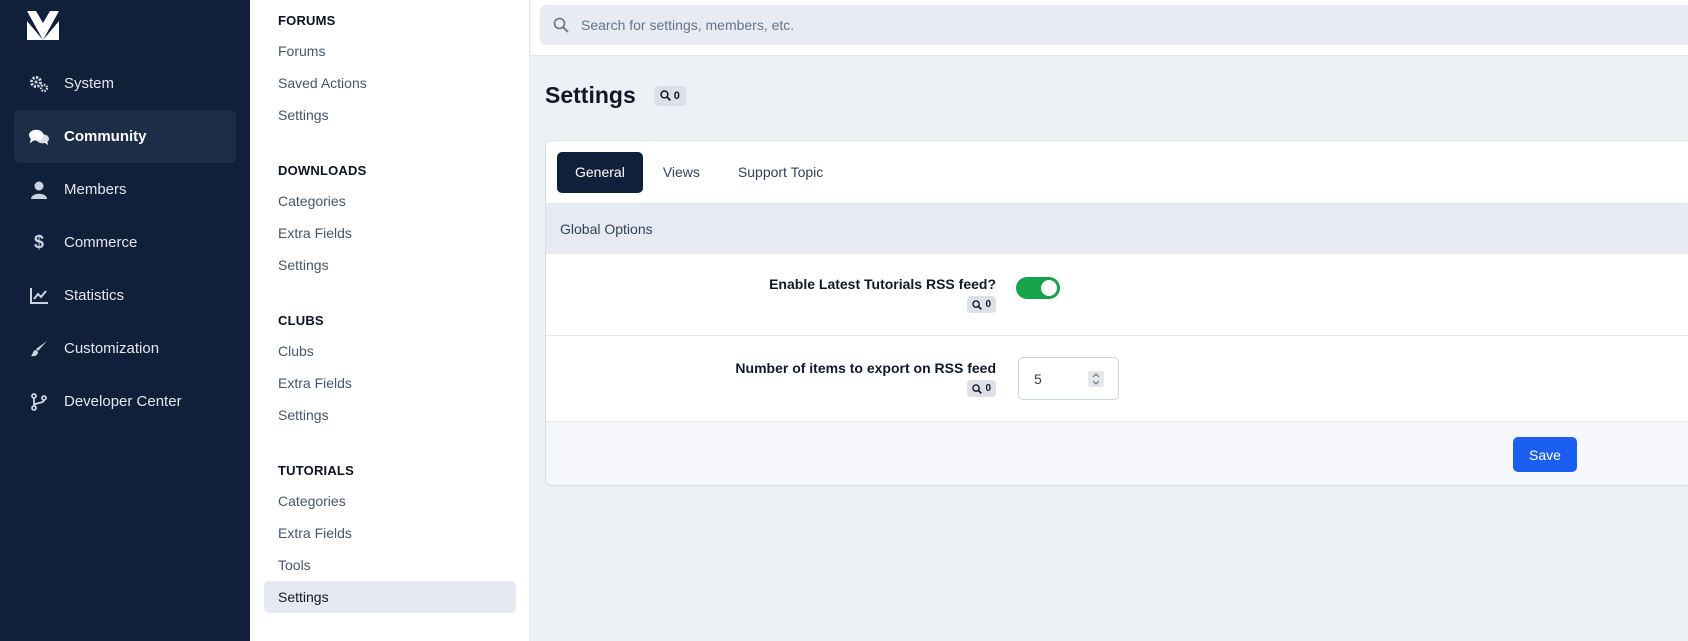 This screenshot has height=641, width=1688. Describe the element at coordinates (600, 172) in the screenshot. I see `tab-general: General` at that location.